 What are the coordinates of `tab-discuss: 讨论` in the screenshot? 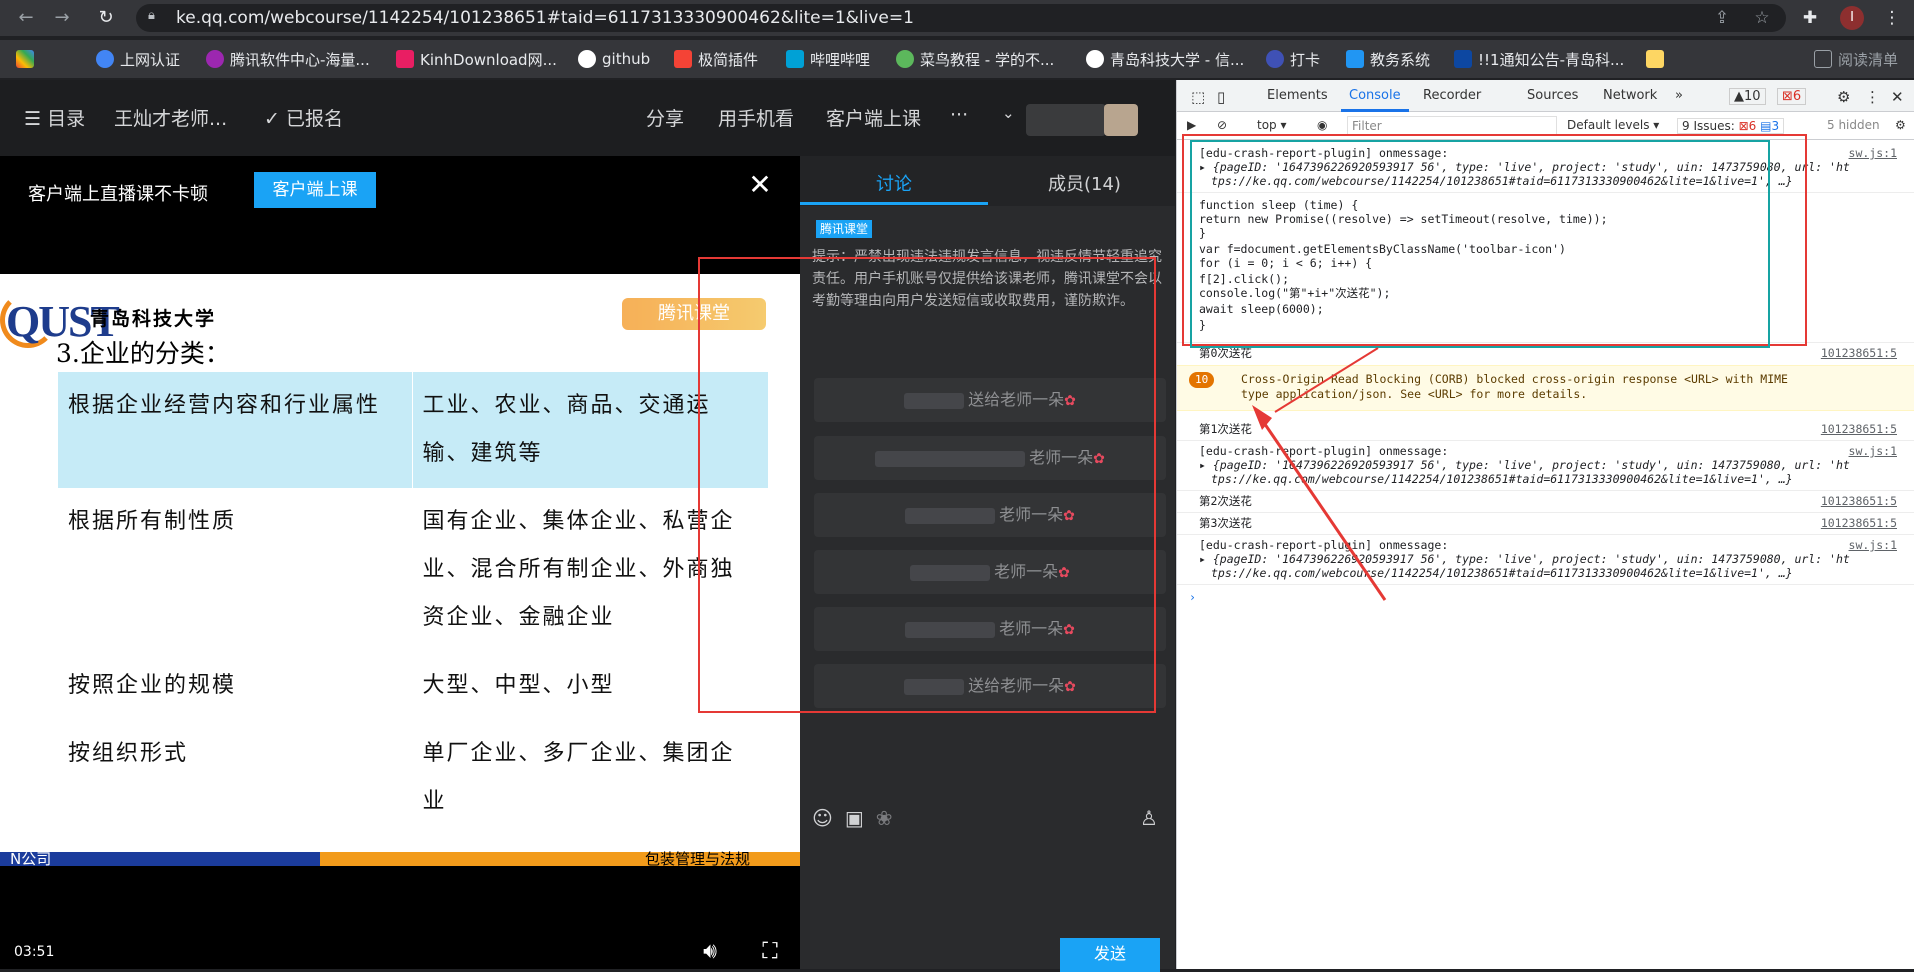 It's located at (894, 183).